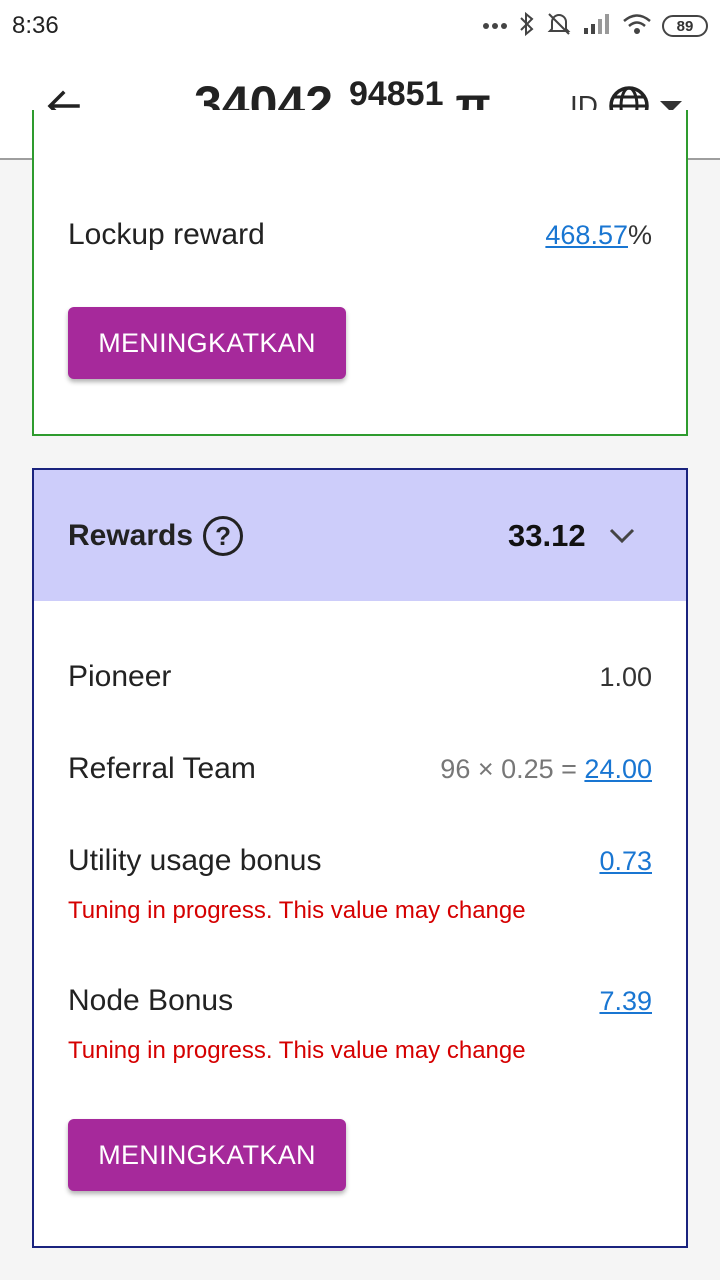  What do you see at coordinates (166, 234) in the screenshot?
I see `lockup-reward-label: Lockup reward` at bounding box center [166, 234].